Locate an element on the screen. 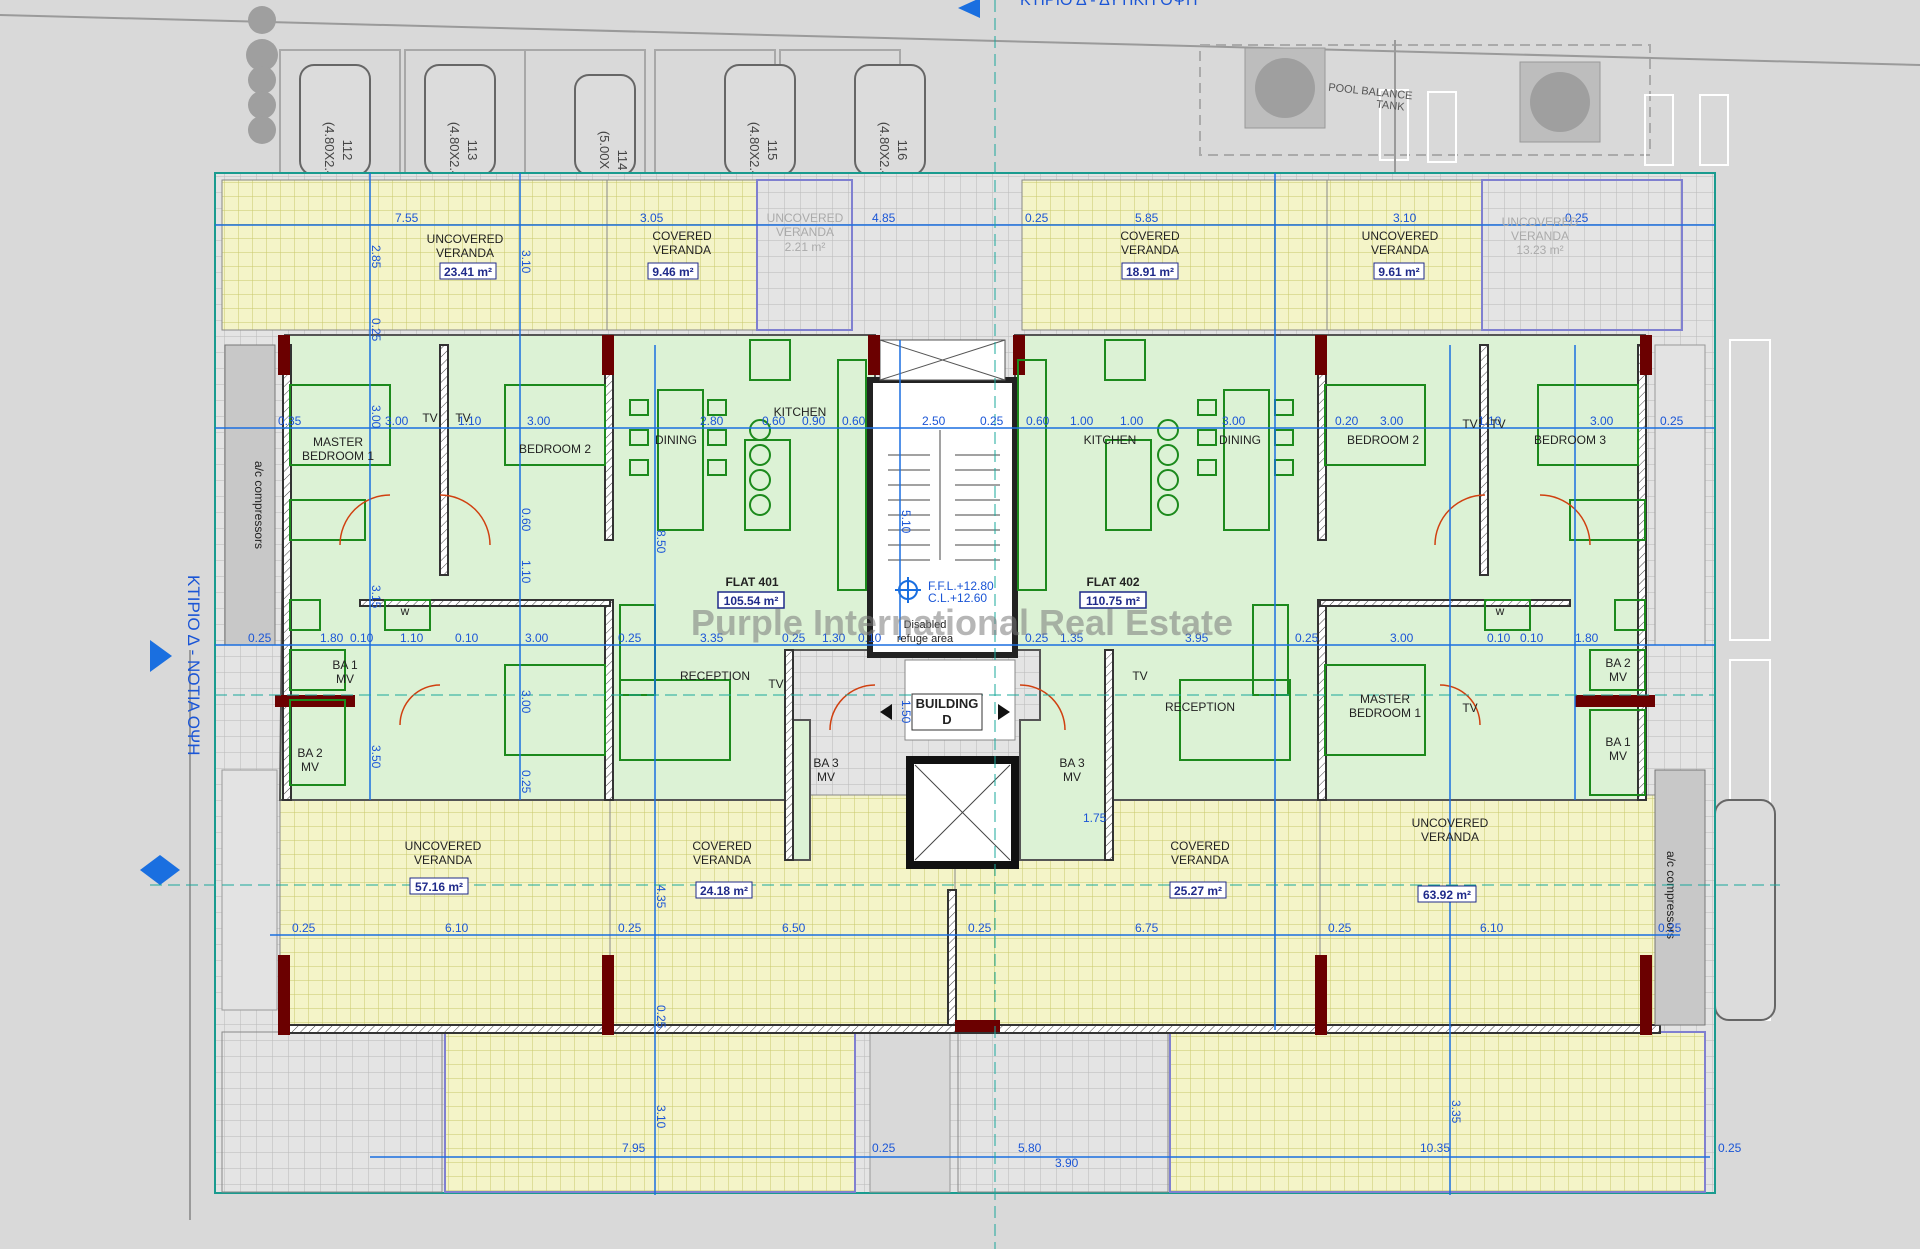 This screenshot has width=1920, height=1249. dim-v-15: 3.35 is located at coordinates (1456, 1112).